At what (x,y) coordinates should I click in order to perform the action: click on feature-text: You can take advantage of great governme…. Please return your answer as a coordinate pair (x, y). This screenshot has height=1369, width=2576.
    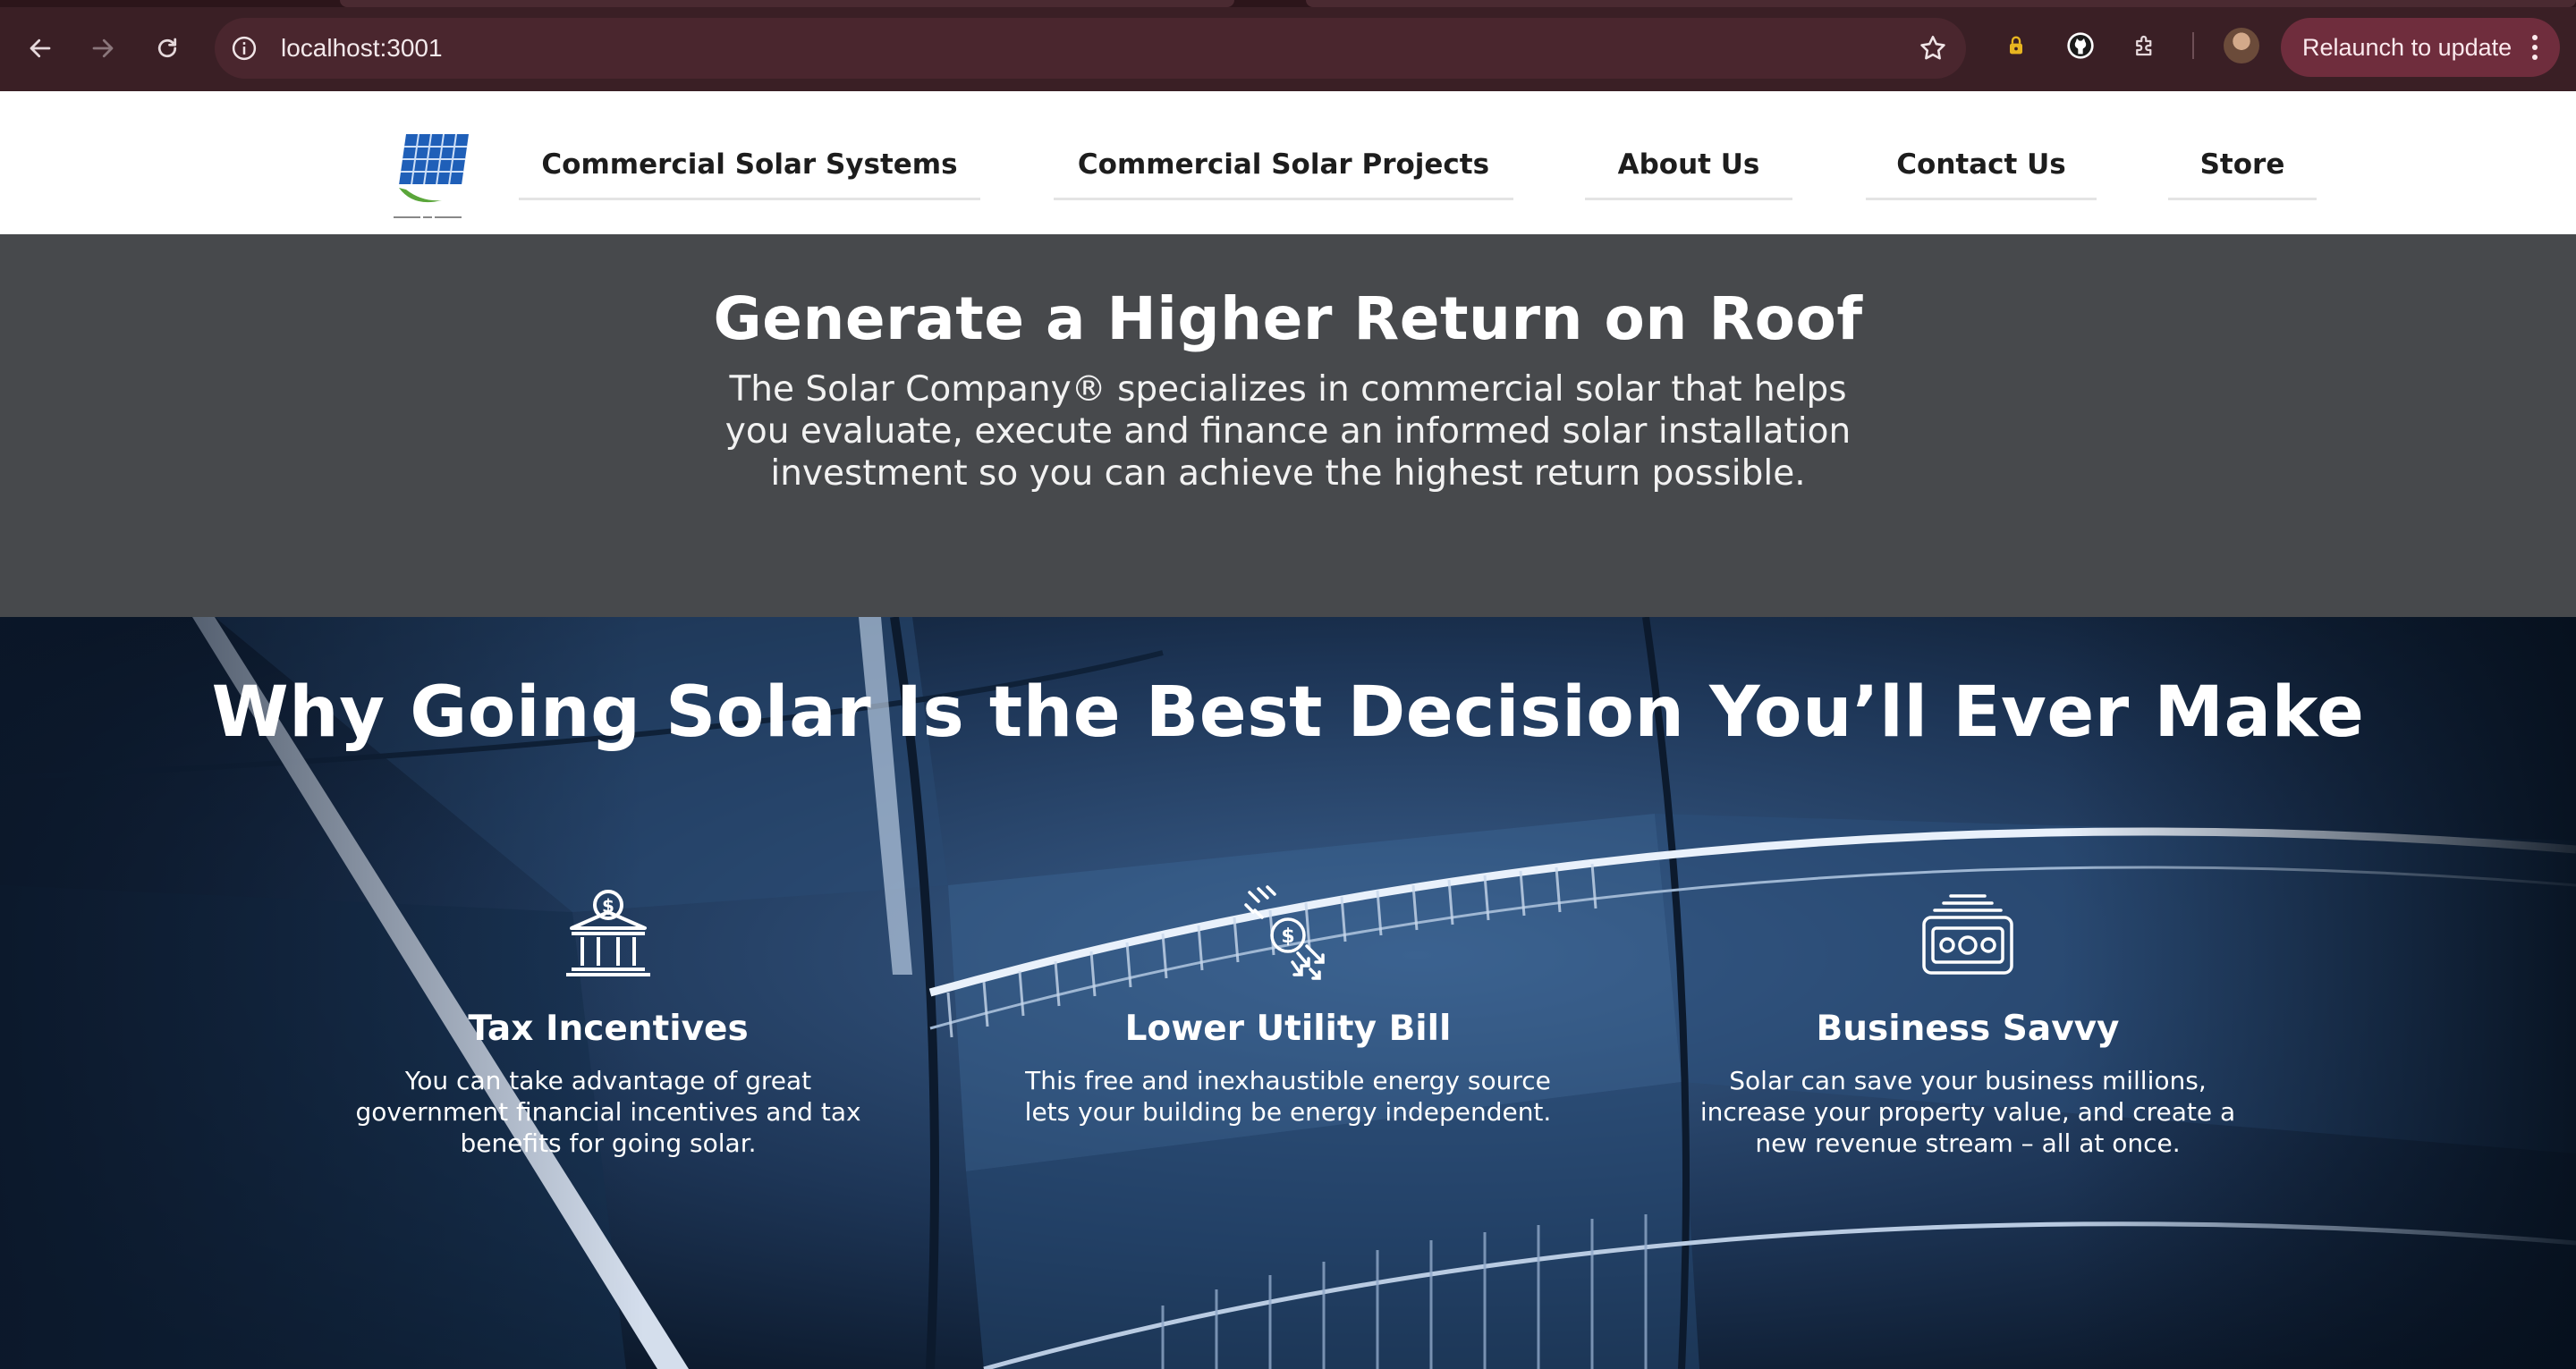
    Looking at the image, I should click on (608, 1112).